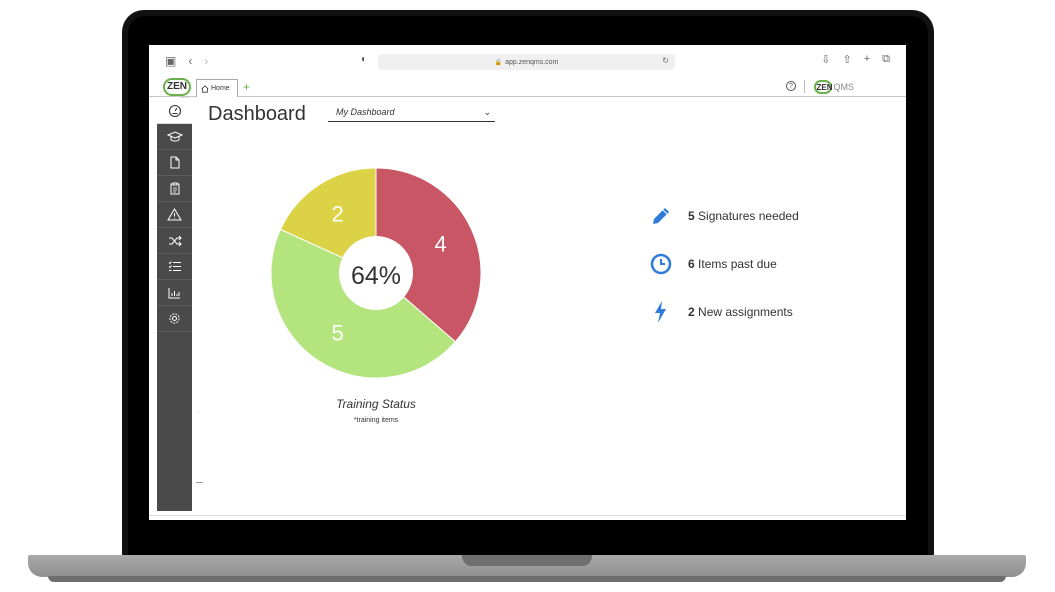 The width and height of the screenshot is (1055, 592). I want to click on sidebar-item-forms, so click(174, 189).